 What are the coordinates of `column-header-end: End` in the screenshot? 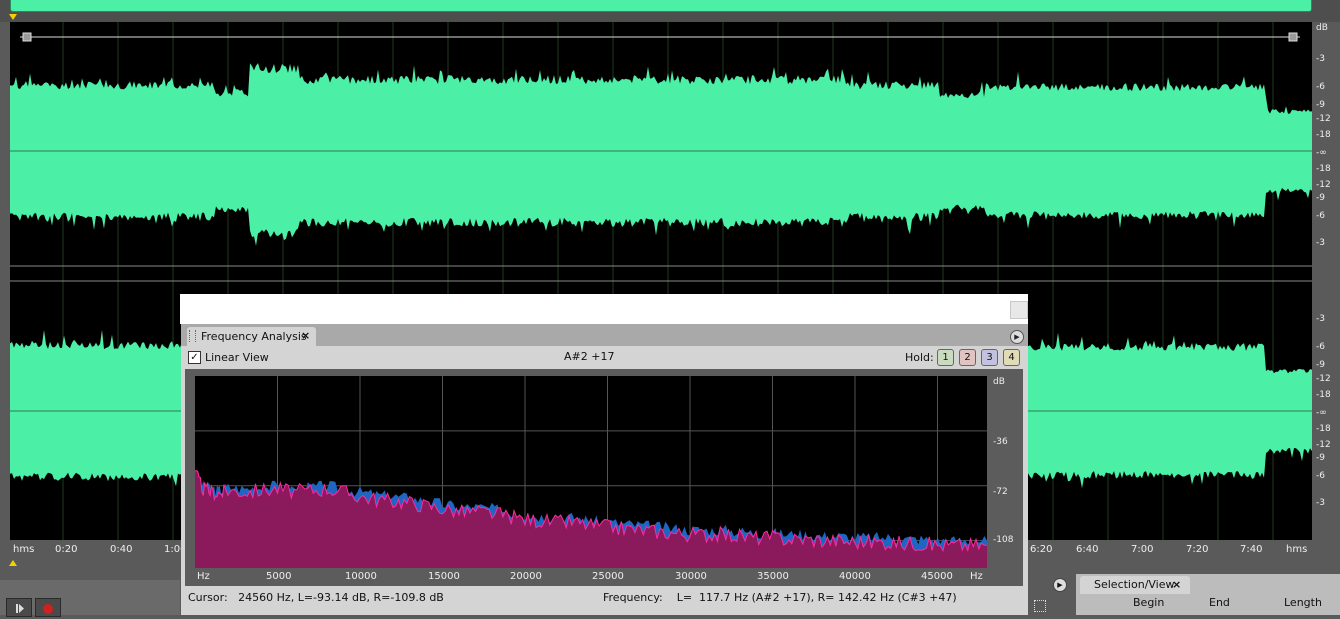 It's located at (1219, 602).